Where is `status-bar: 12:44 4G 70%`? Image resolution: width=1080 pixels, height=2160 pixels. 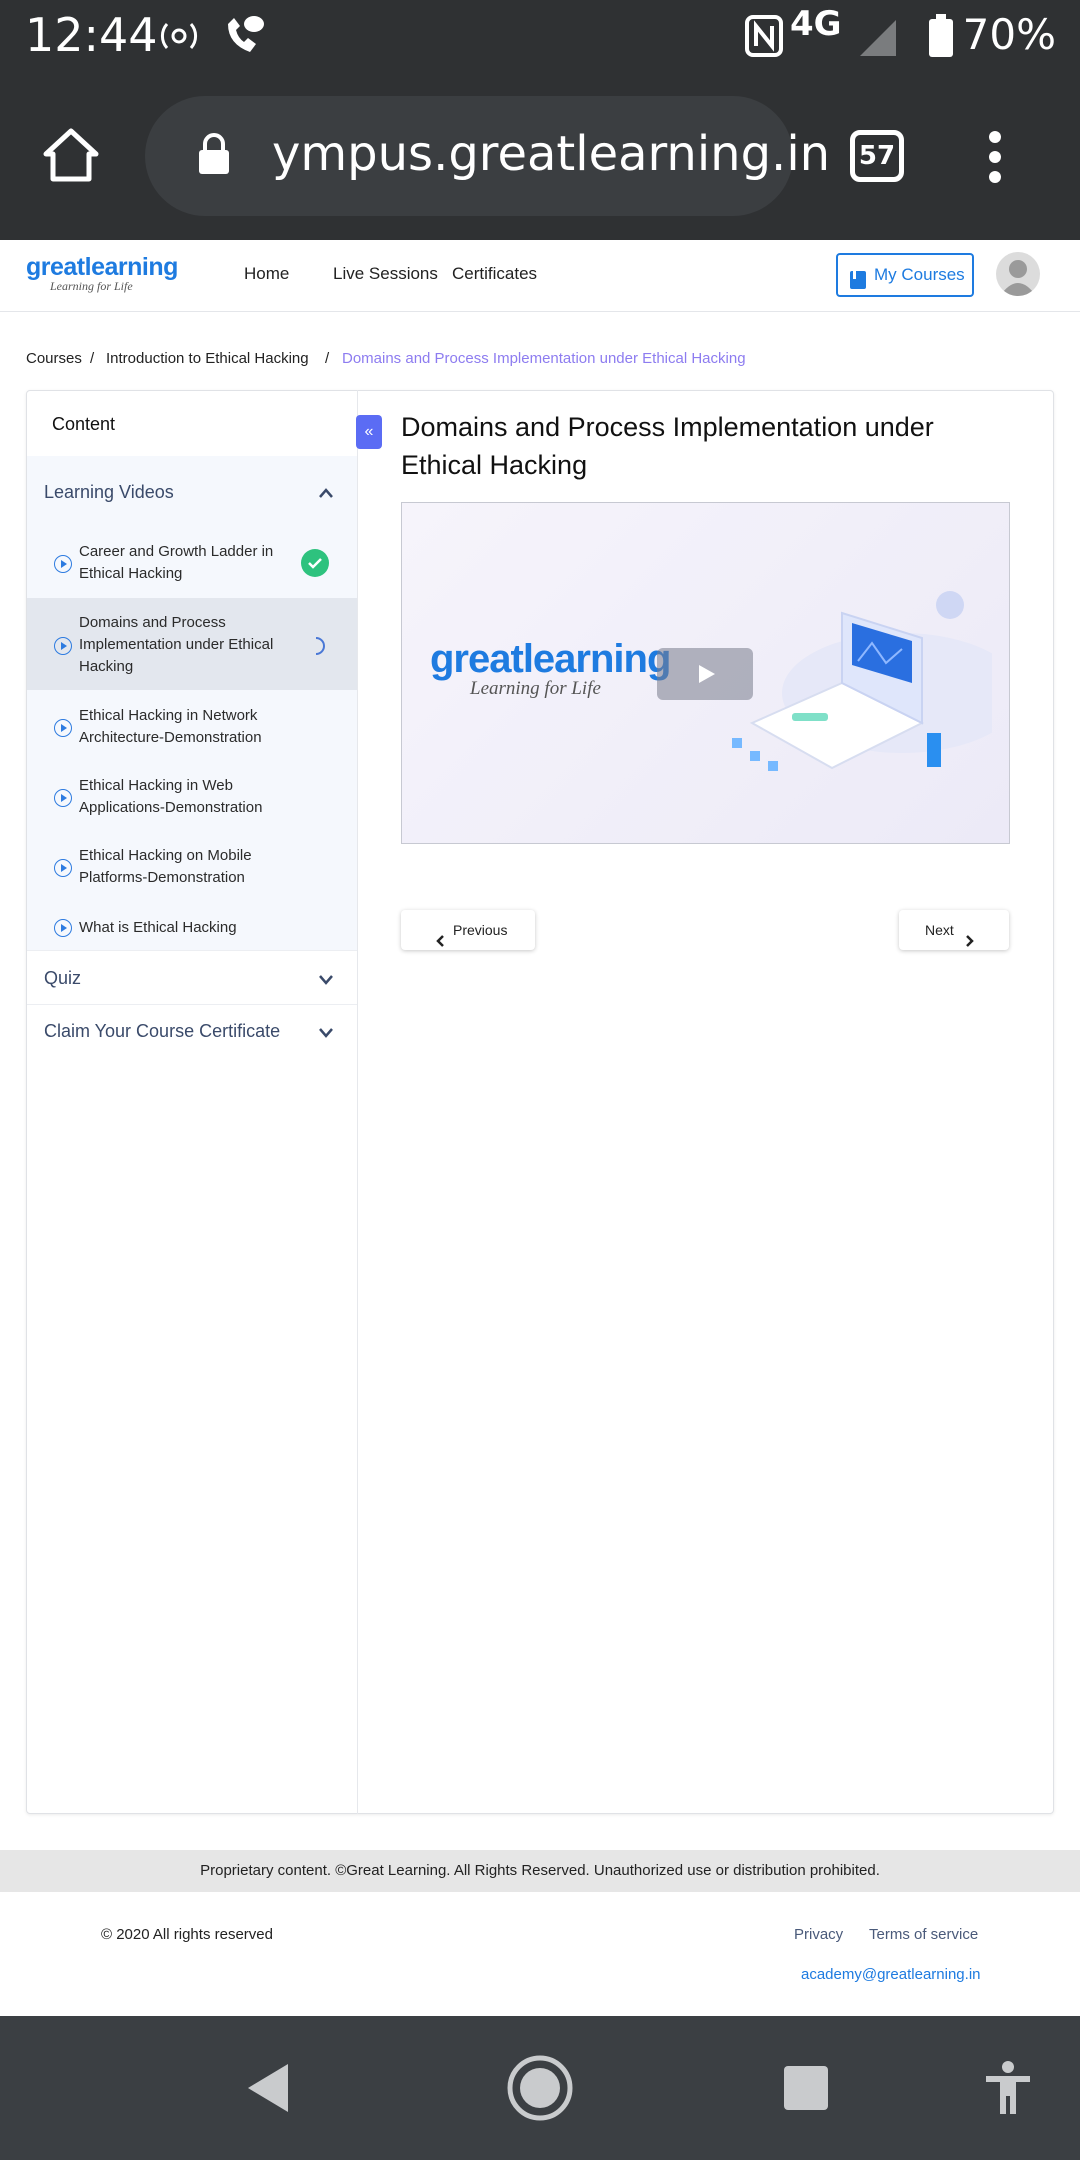 status-bar: 12:44 4G 70% is located at coordinates (540, 37).